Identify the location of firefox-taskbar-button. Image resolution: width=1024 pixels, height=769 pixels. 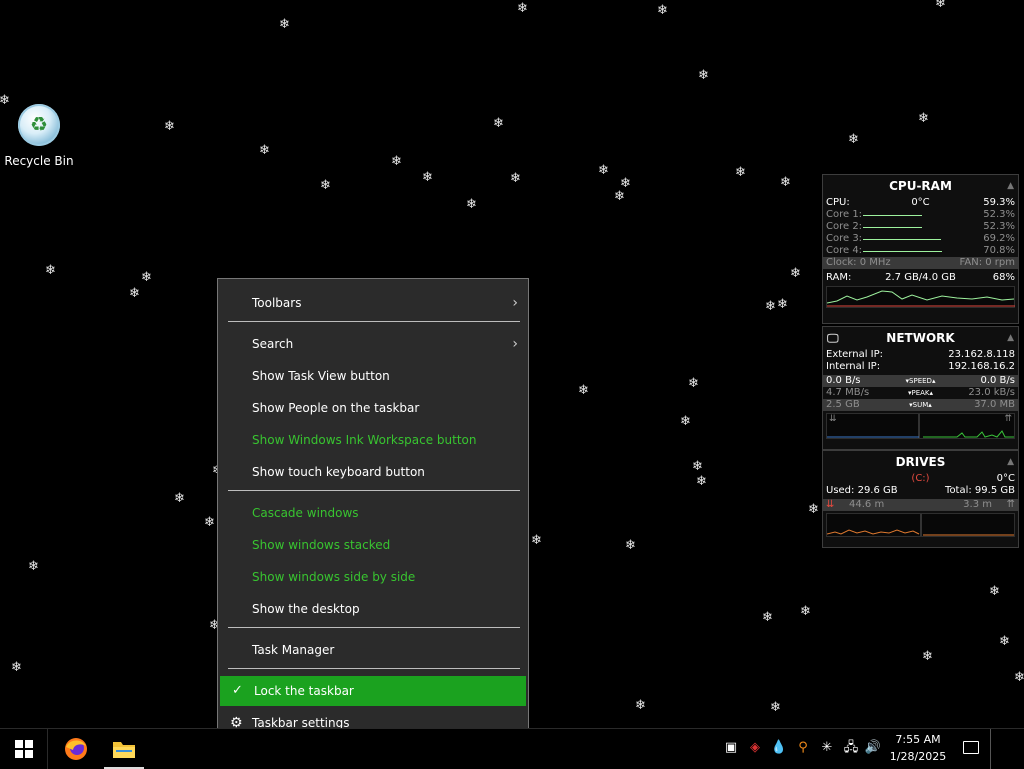
(76, 749).